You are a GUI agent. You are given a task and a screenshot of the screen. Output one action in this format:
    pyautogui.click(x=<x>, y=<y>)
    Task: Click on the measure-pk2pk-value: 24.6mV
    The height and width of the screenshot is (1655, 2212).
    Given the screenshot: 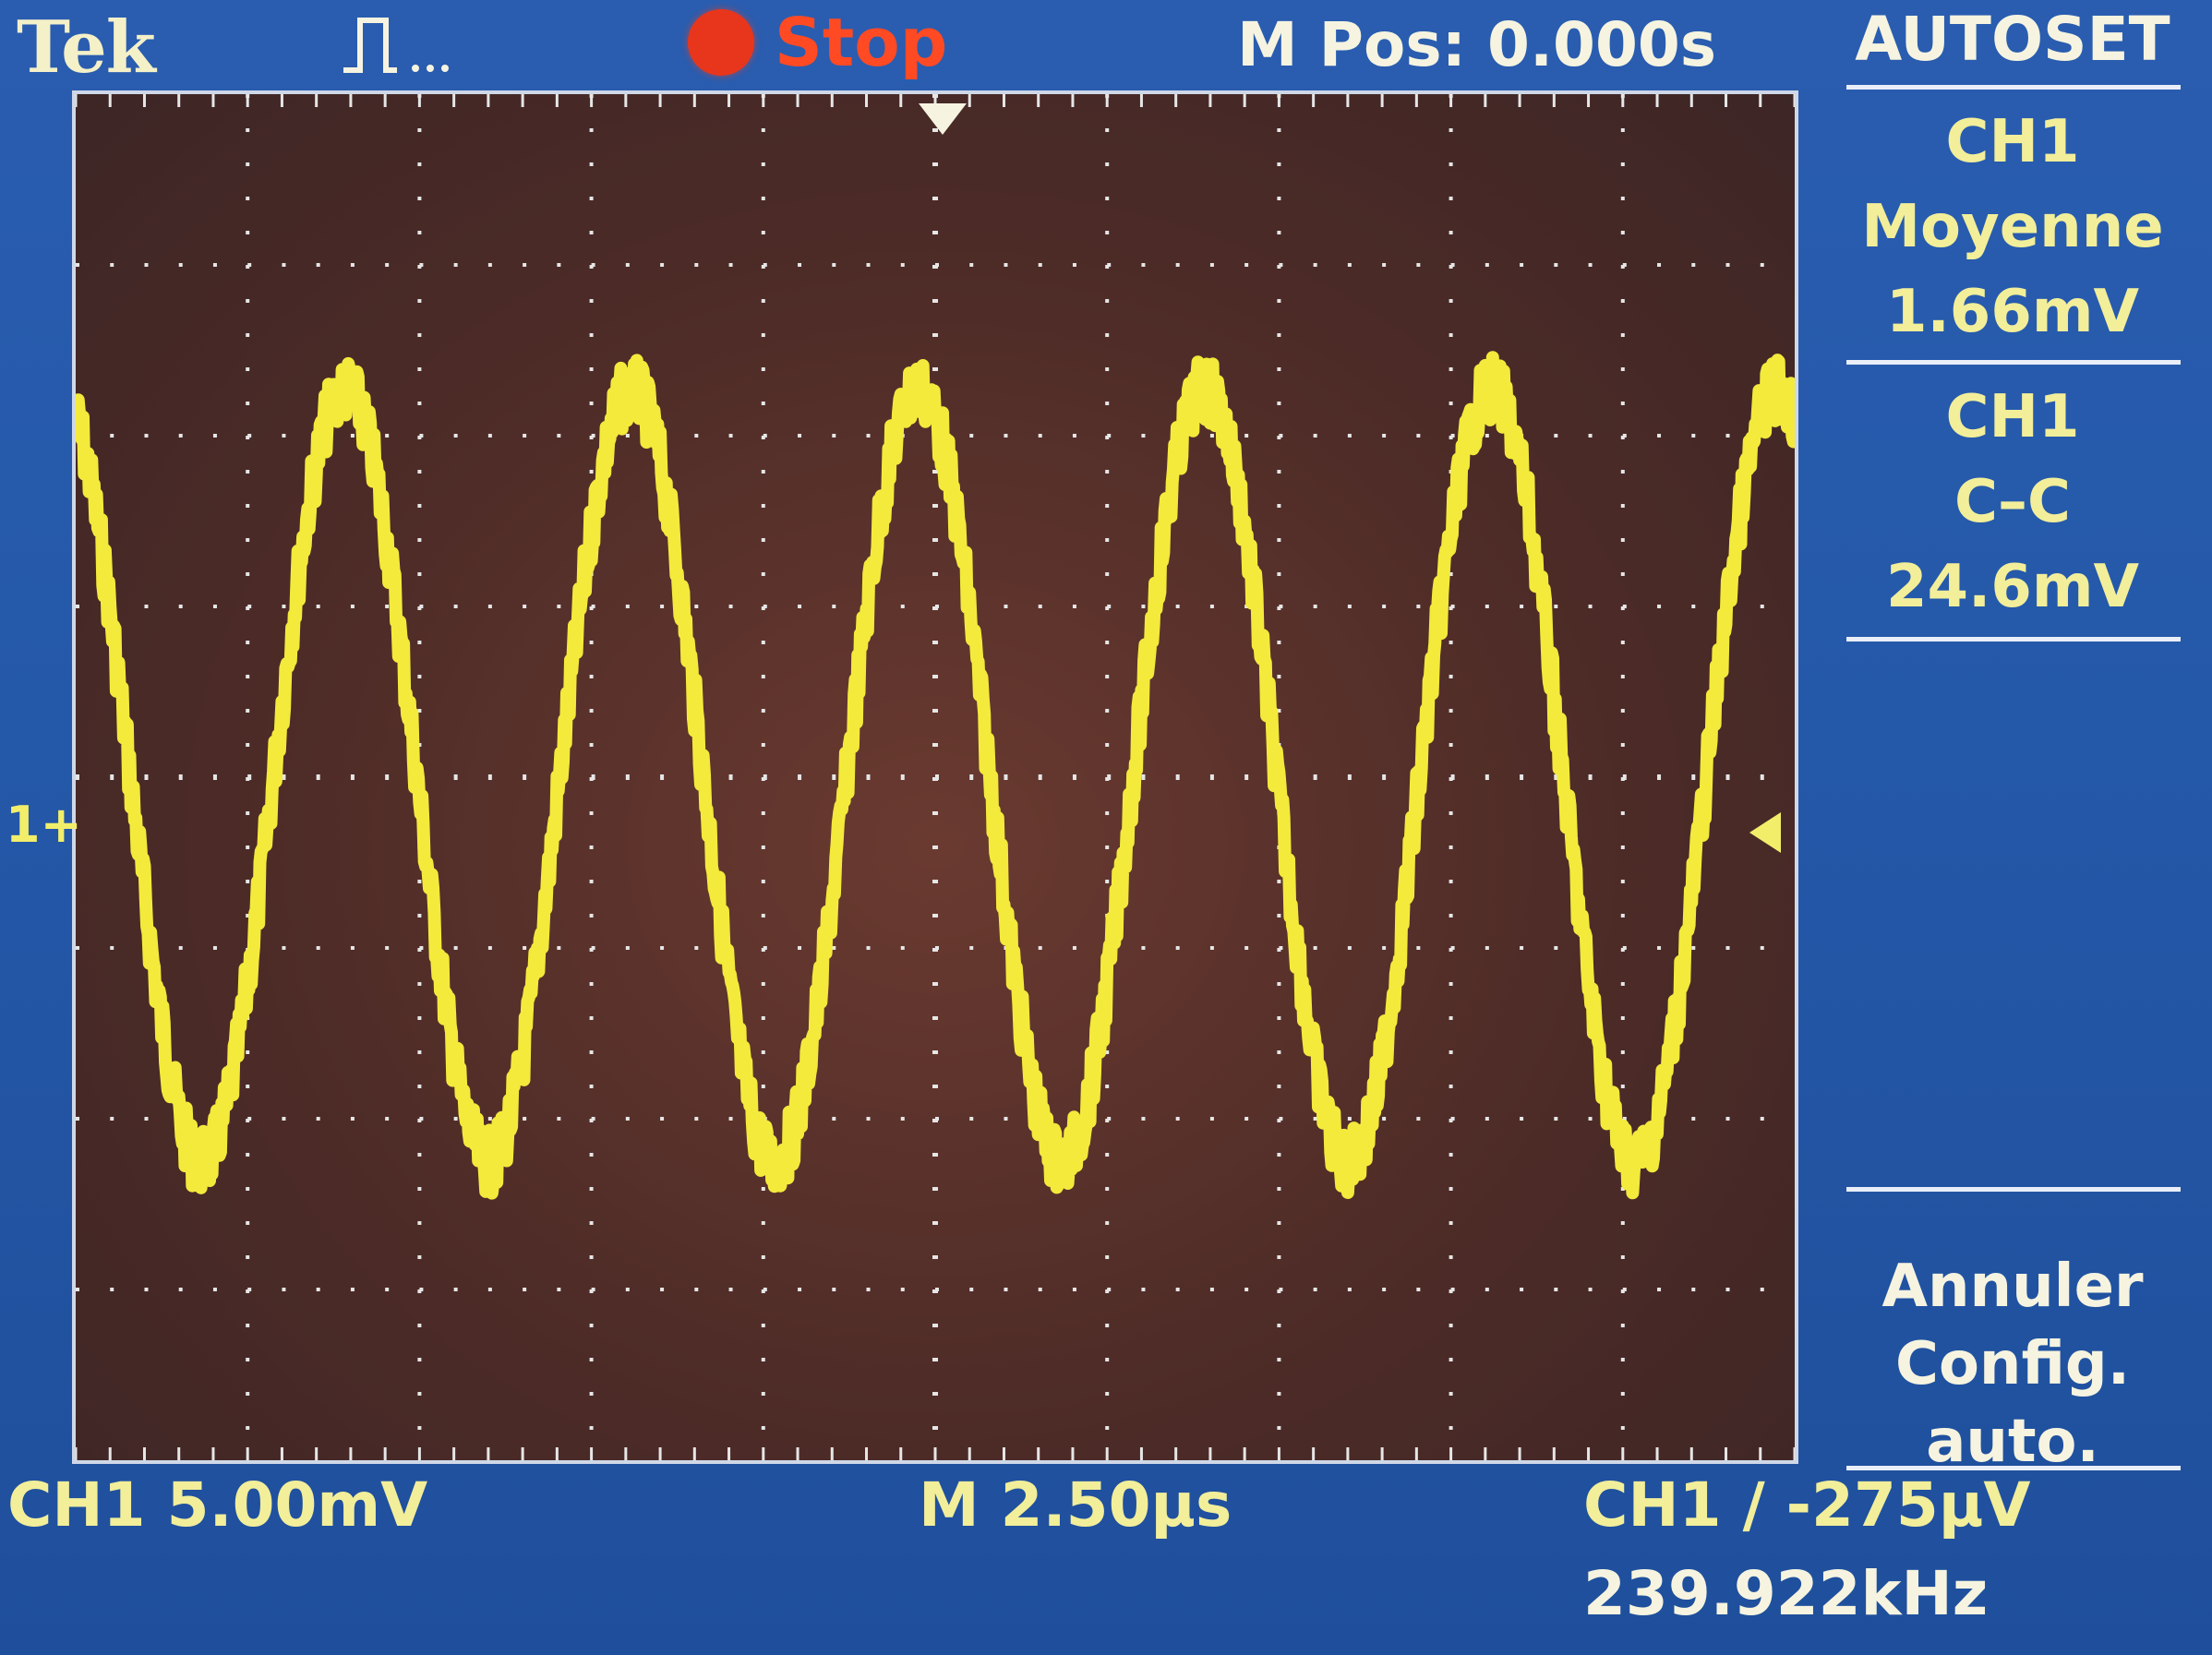 What is the action you would take?
    pyautogui.click(x=2012, y=587)
    